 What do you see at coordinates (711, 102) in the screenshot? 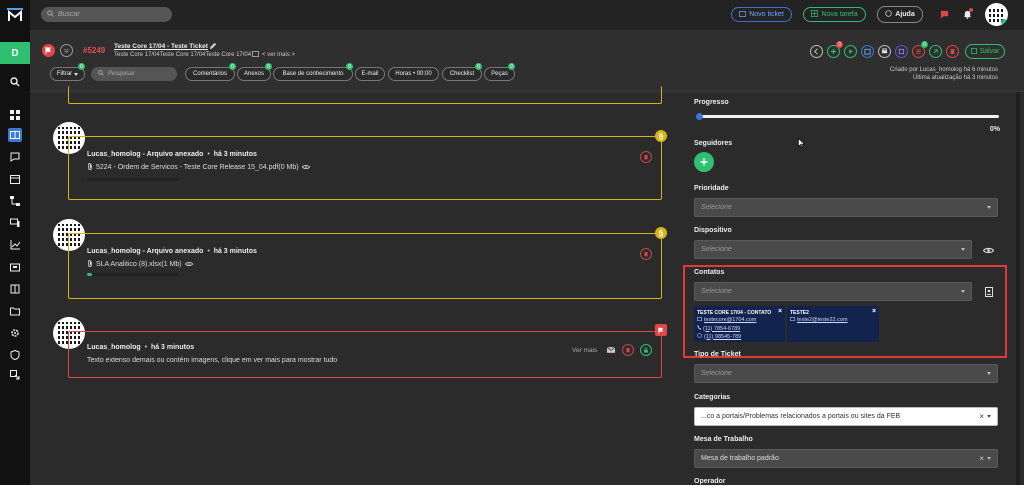
I see `progress-label: Progresso` at bounding box center [711, 102].